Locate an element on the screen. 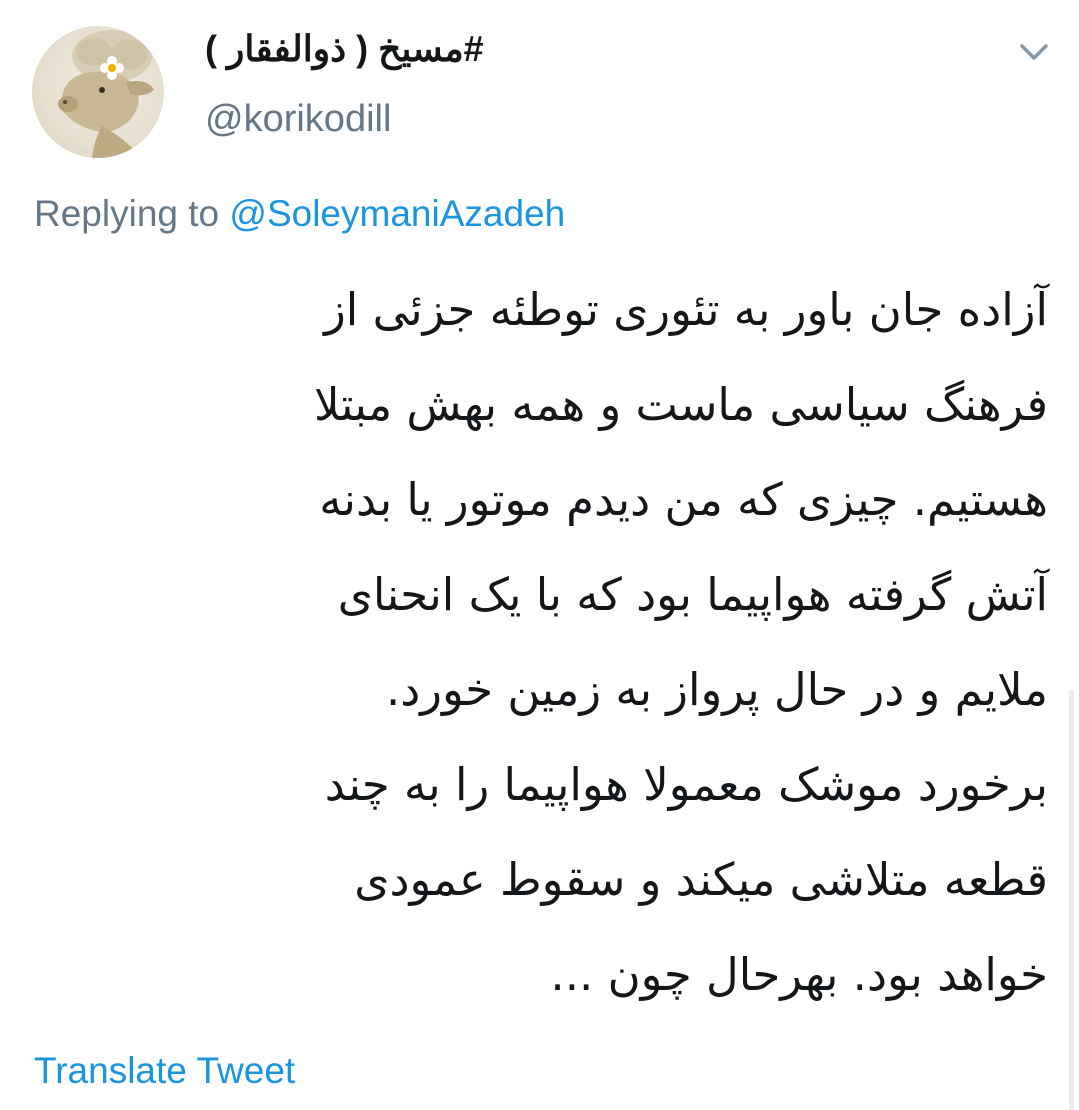 Image resolution: width=1079 pixels, height=1110 pixels. reply-mention-link: @SoleymaniAzadeh is located at coordinates (397, 213).